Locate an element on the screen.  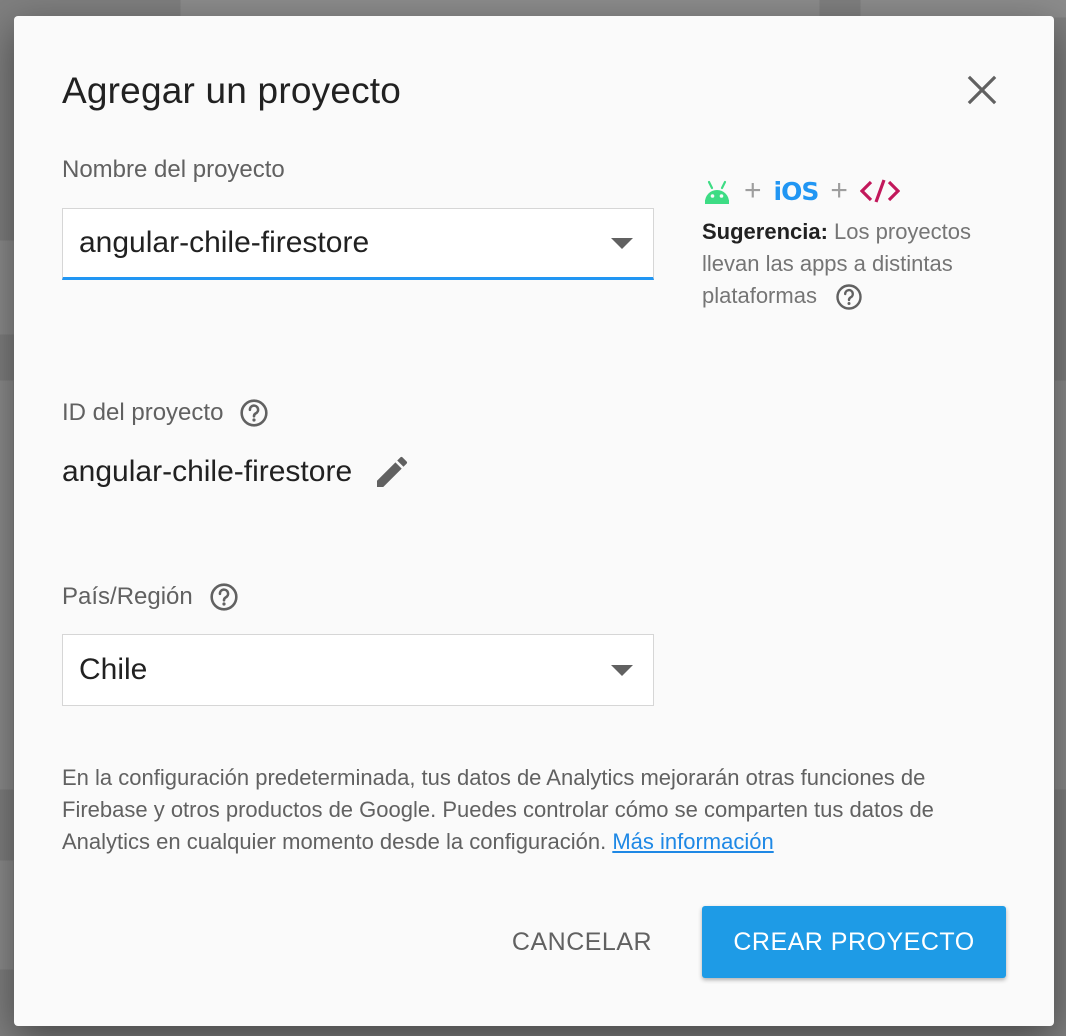
dialog-title: Agregar un proyecto is located at coordinates (232, 90).